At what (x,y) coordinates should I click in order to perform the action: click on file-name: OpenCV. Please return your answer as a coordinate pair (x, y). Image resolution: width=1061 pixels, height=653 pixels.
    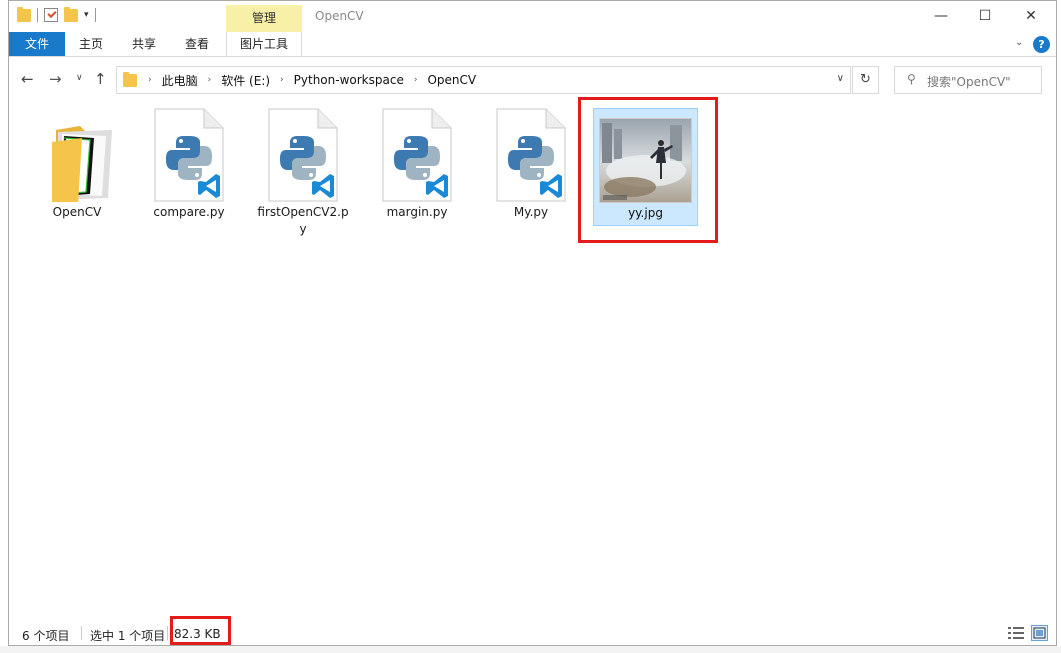
    Looking at the image, I should click on (77, 212).